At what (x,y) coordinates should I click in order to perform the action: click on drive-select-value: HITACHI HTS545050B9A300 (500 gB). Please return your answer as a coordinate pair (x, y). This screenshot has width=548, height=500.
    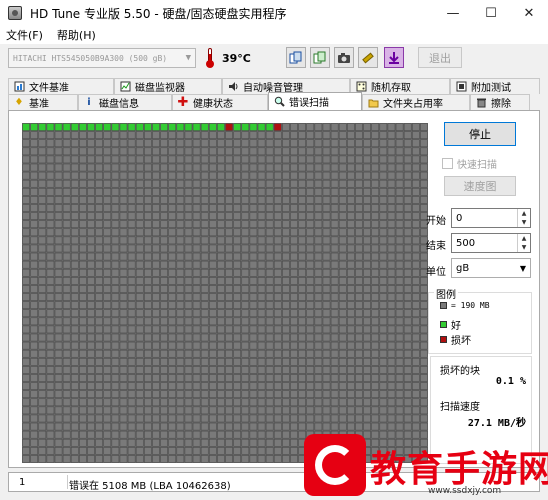
    Looking at the image, I should click on (90, 58).